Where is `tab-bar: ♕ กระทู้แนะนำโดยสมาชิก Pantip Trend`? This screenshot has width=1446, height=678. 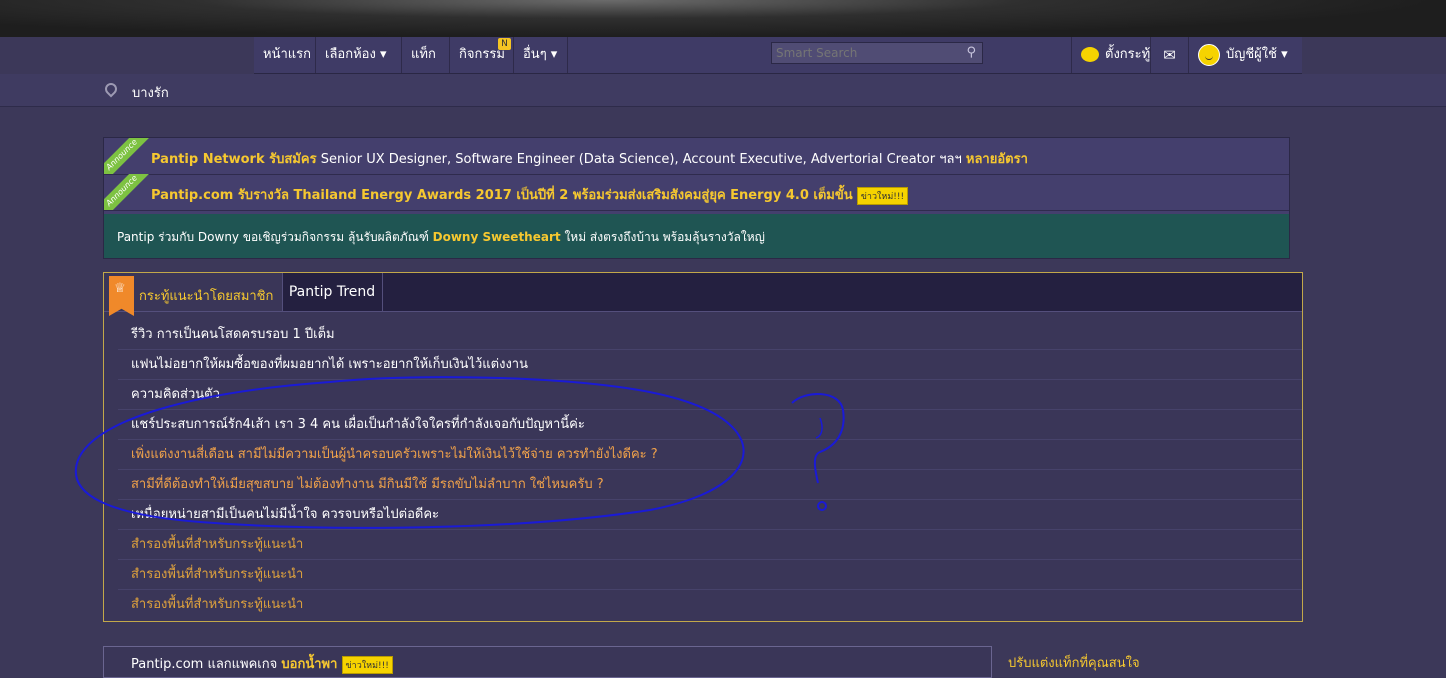 tab-bar: ♕ กระทู้แนะนำโดยสมาชิก Pantip Trend is located at coordinates (703, 294).